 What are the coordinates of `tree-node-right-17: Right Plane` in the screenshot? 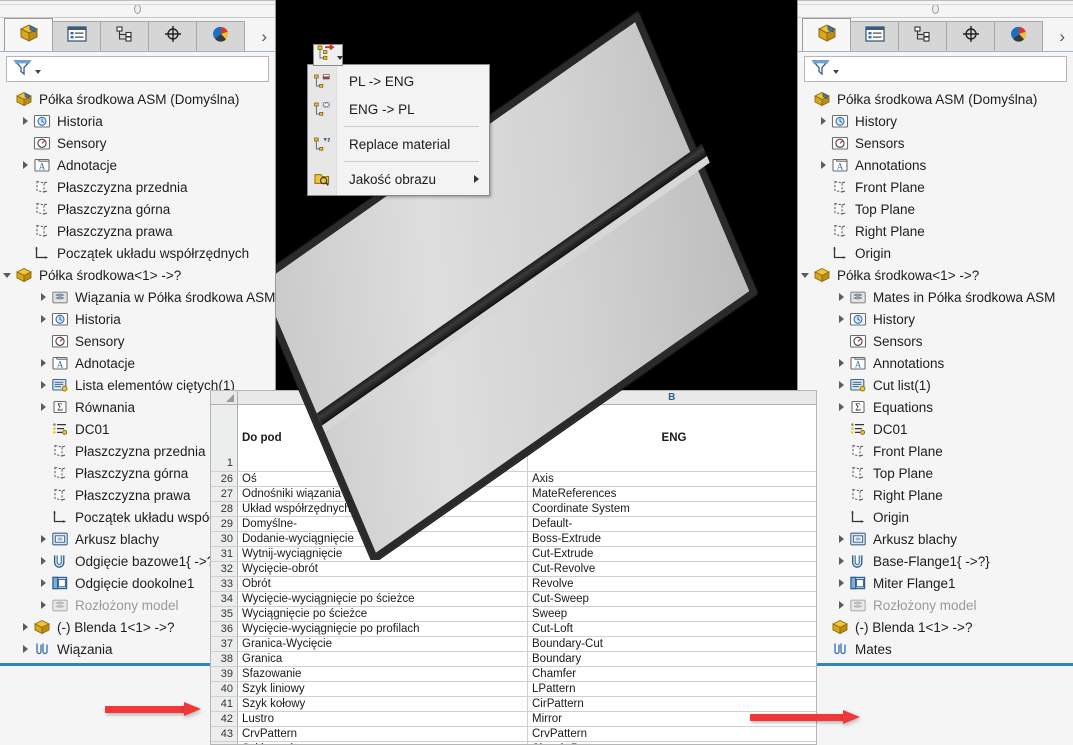 It's located at (935, 495).